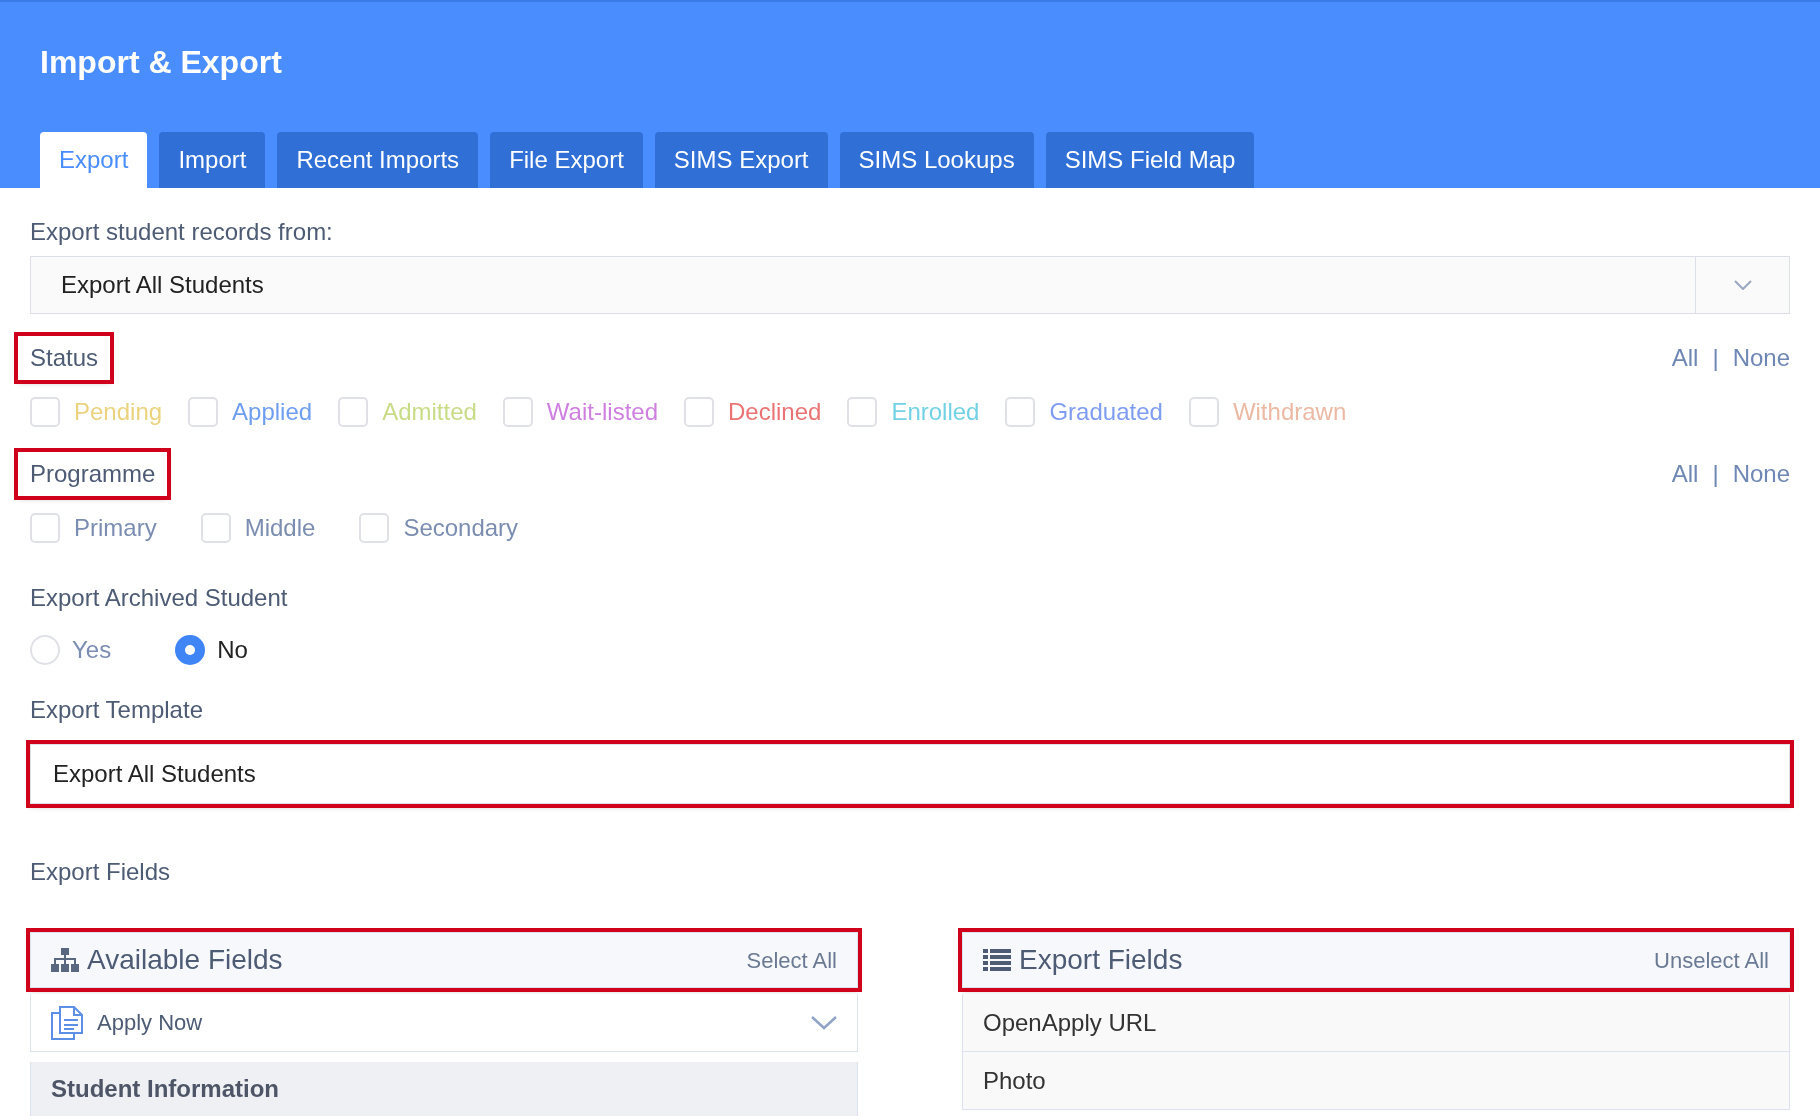 Image resolution: width=1820 pixels, height=1120 pixels. What do you see at coordinates (92, 650) in the screenshot?
I see `option-label: Yes` at bounding box center [92, 650].